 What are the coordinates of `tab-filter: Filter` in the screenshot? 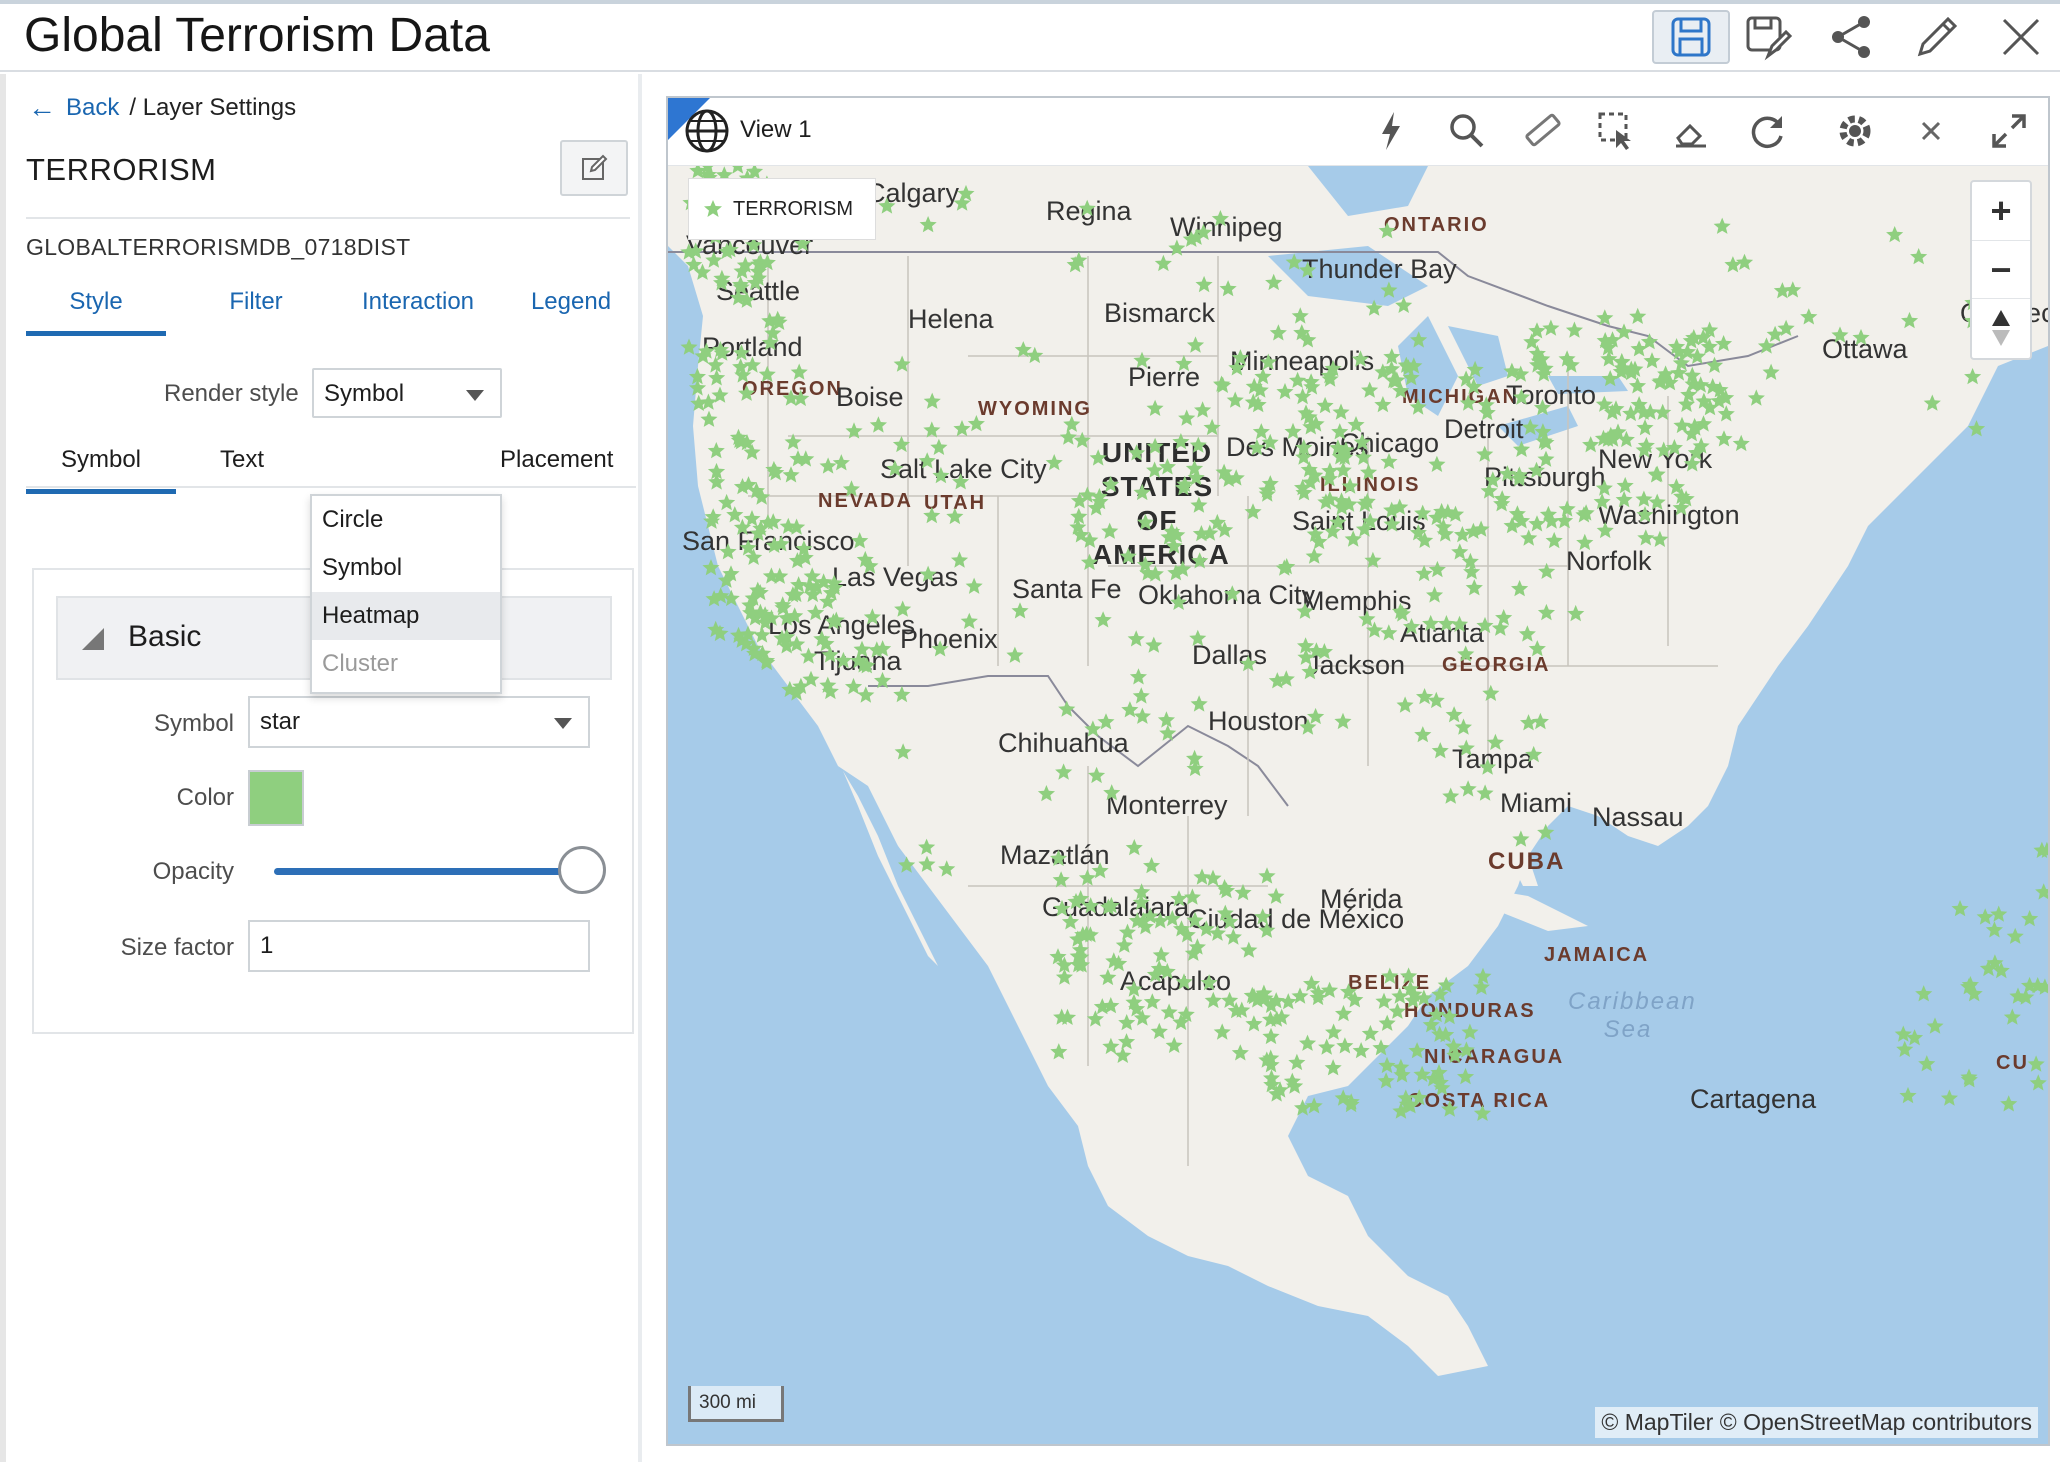 It's located at (256, 312).